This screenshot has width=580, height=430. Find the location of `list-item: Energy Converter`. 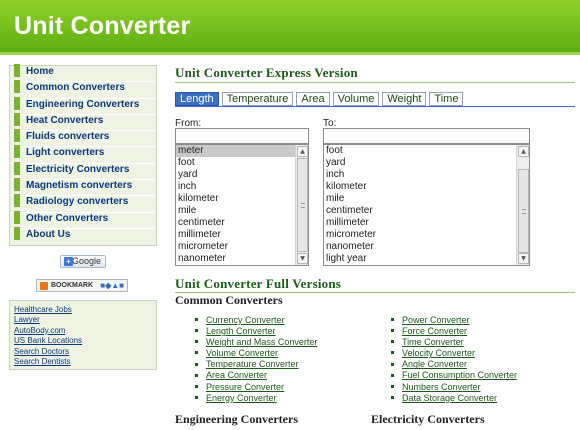

list-item: Energy Converter is located at coordinates (256, 398).